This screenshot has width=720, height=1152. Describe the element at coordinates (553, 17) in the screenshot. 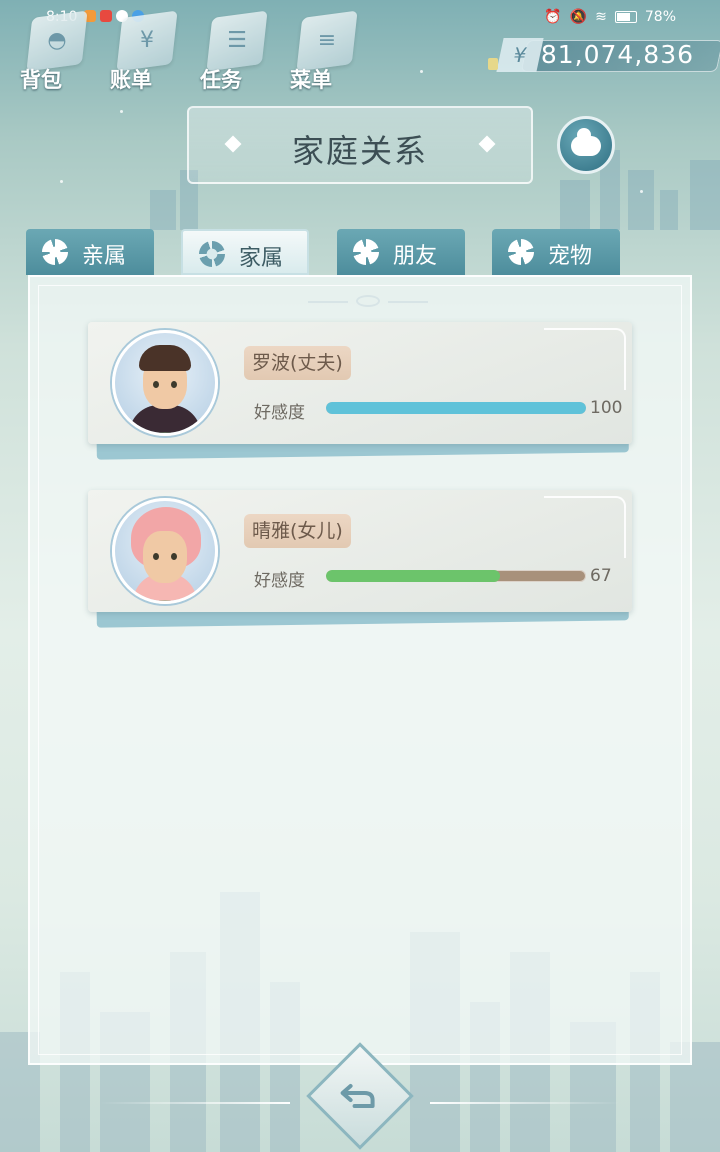

I see `alarm-icon: ⏰` at that location.